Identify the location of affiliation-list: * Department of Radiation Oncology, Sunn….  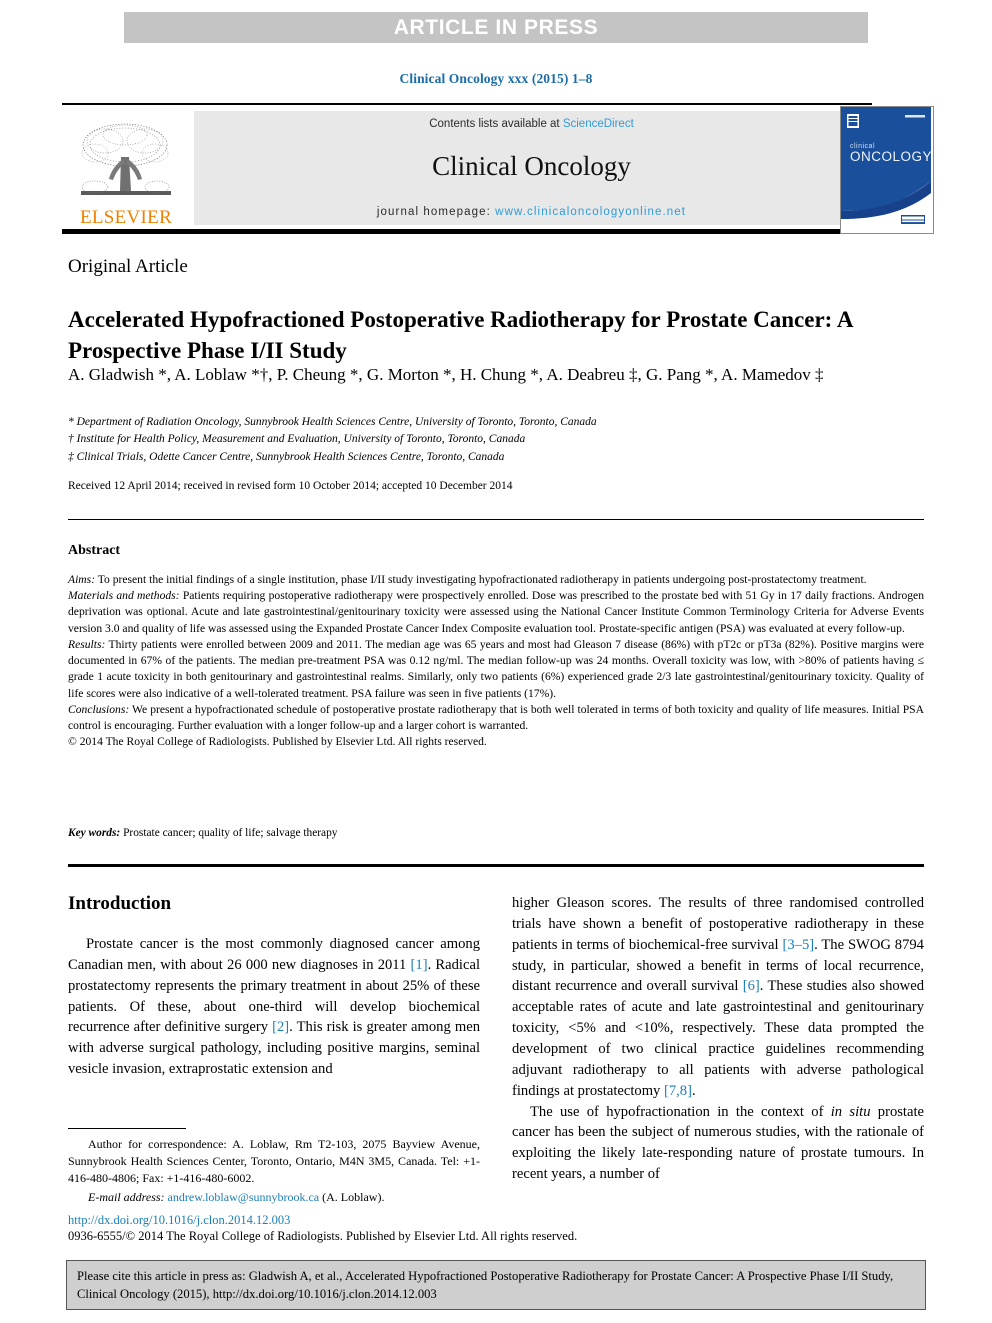
(483, 440).